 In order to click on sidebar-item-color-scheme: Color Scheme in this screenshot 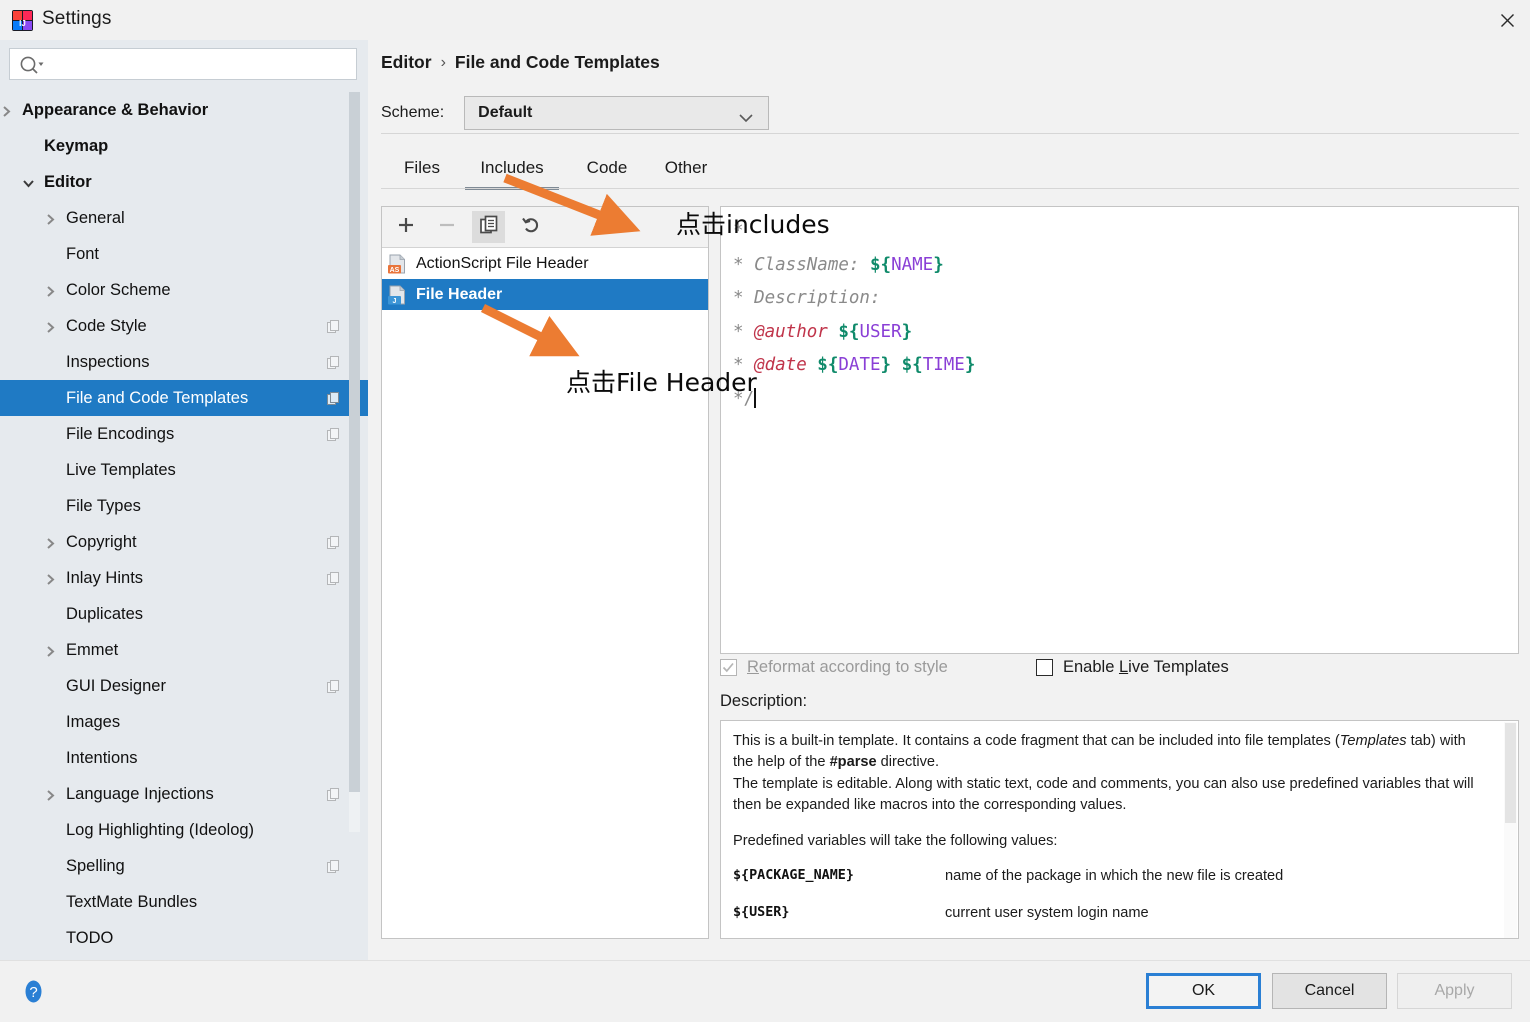, I will do `click(184, 290)`.